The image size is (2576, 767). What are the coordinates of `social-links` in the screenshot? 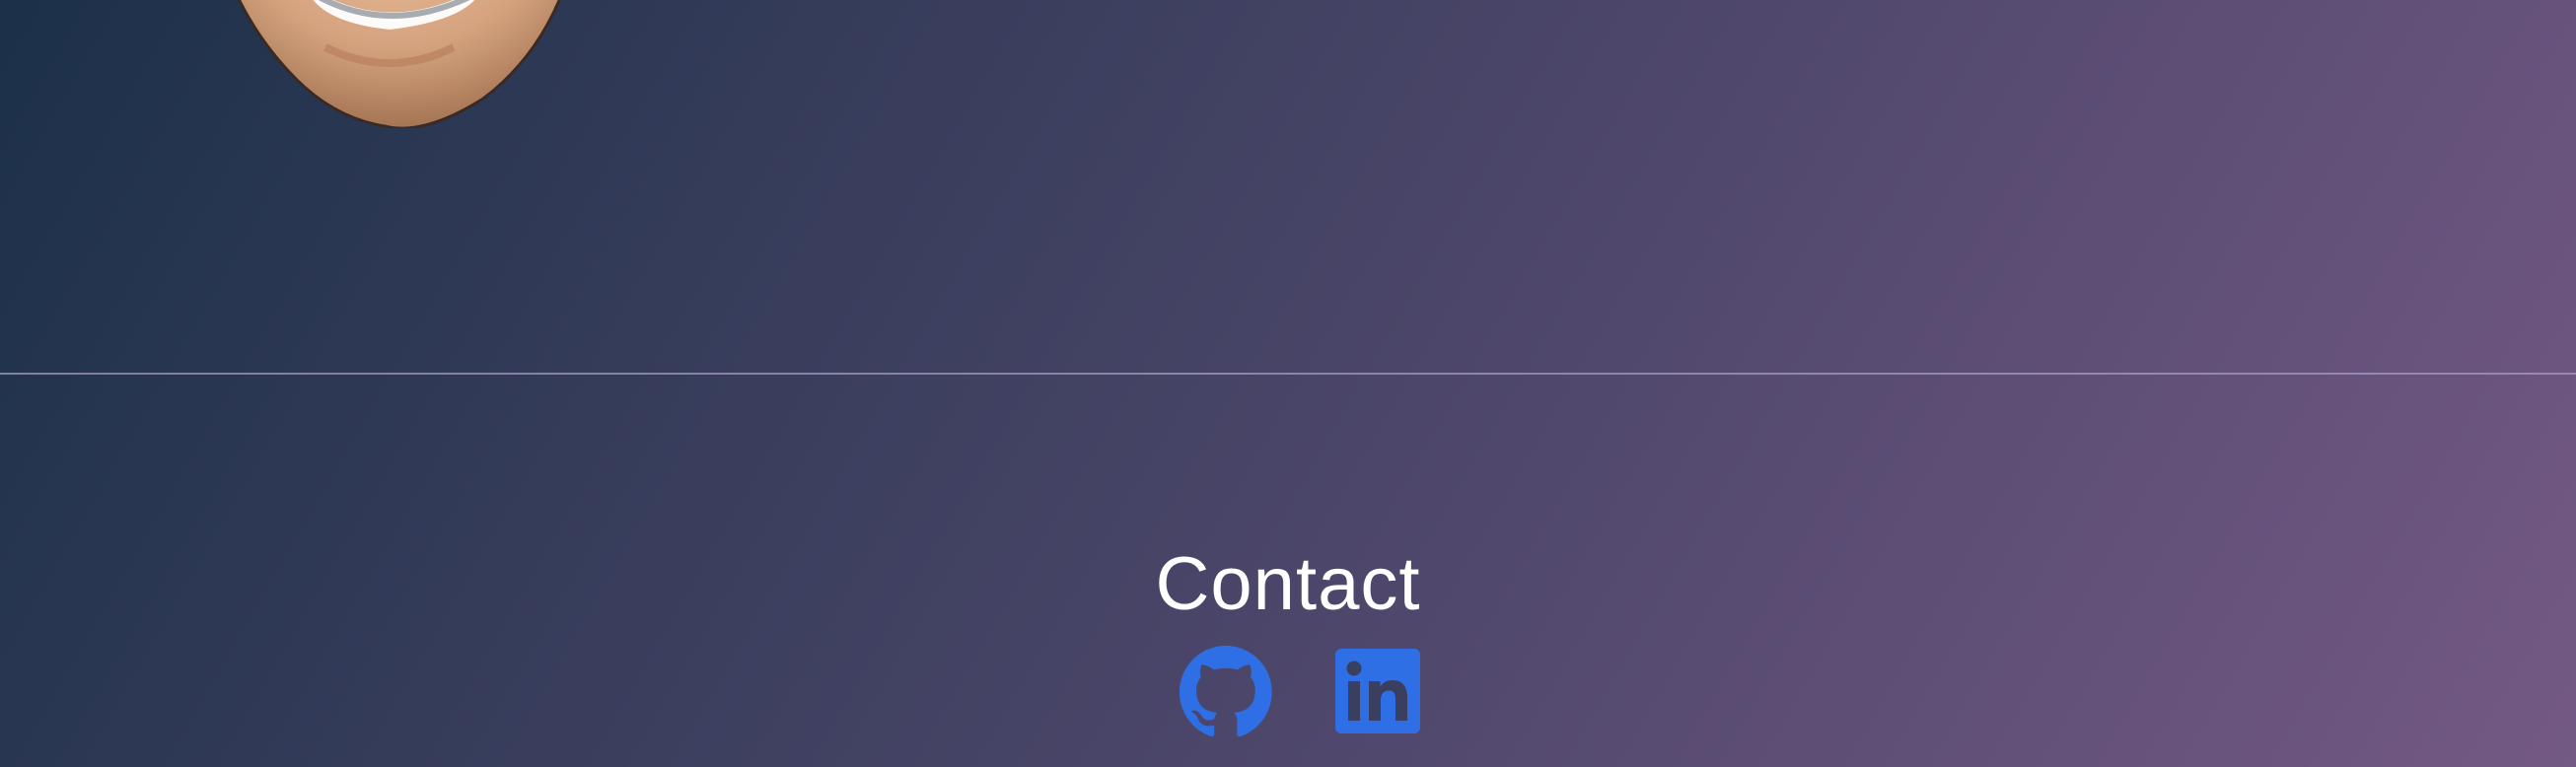 It's located at (1288, 691).